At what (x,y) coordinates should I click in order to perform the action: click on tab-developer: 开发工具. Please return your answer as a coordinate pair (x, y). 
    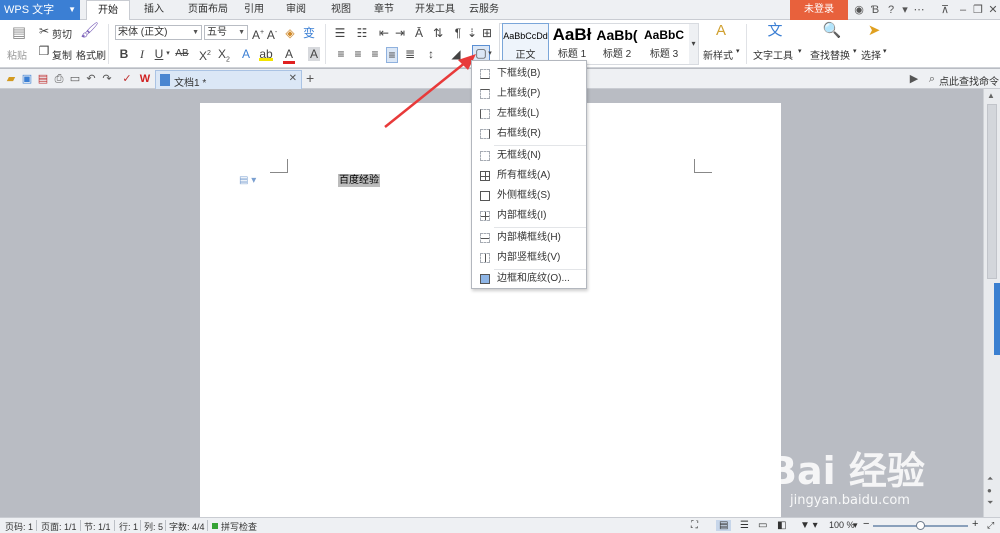
    Looking at the image, I should click on (435, 10).